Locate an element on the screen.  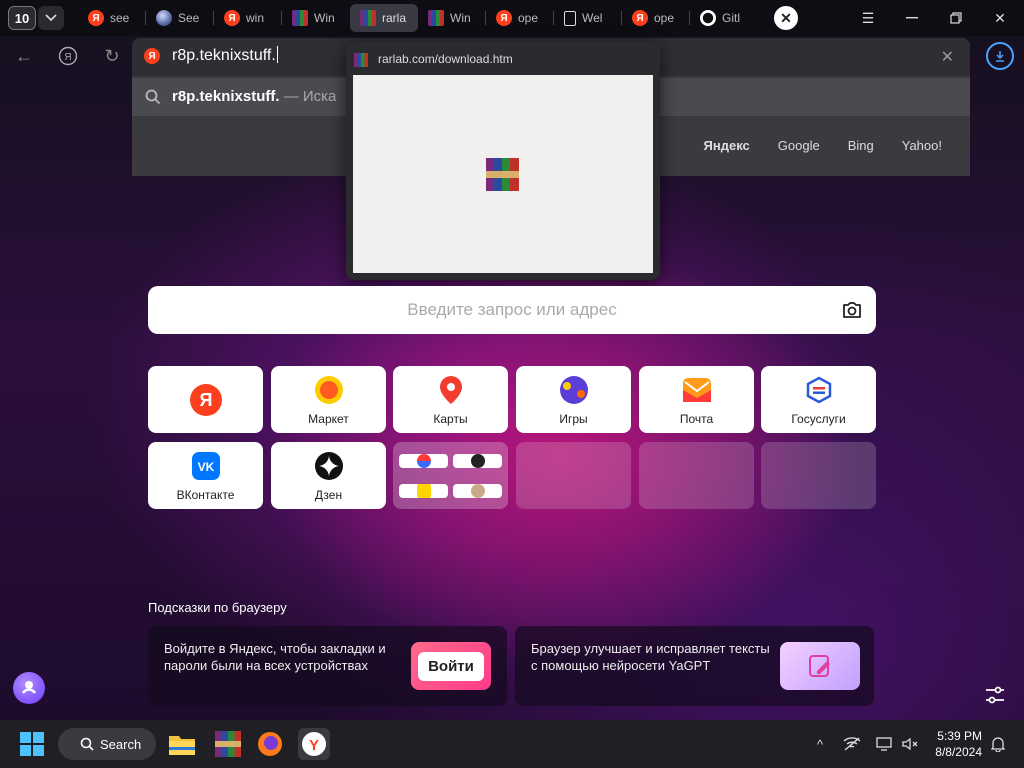
tab-wel: Wel is located at coordinates (588, 18).